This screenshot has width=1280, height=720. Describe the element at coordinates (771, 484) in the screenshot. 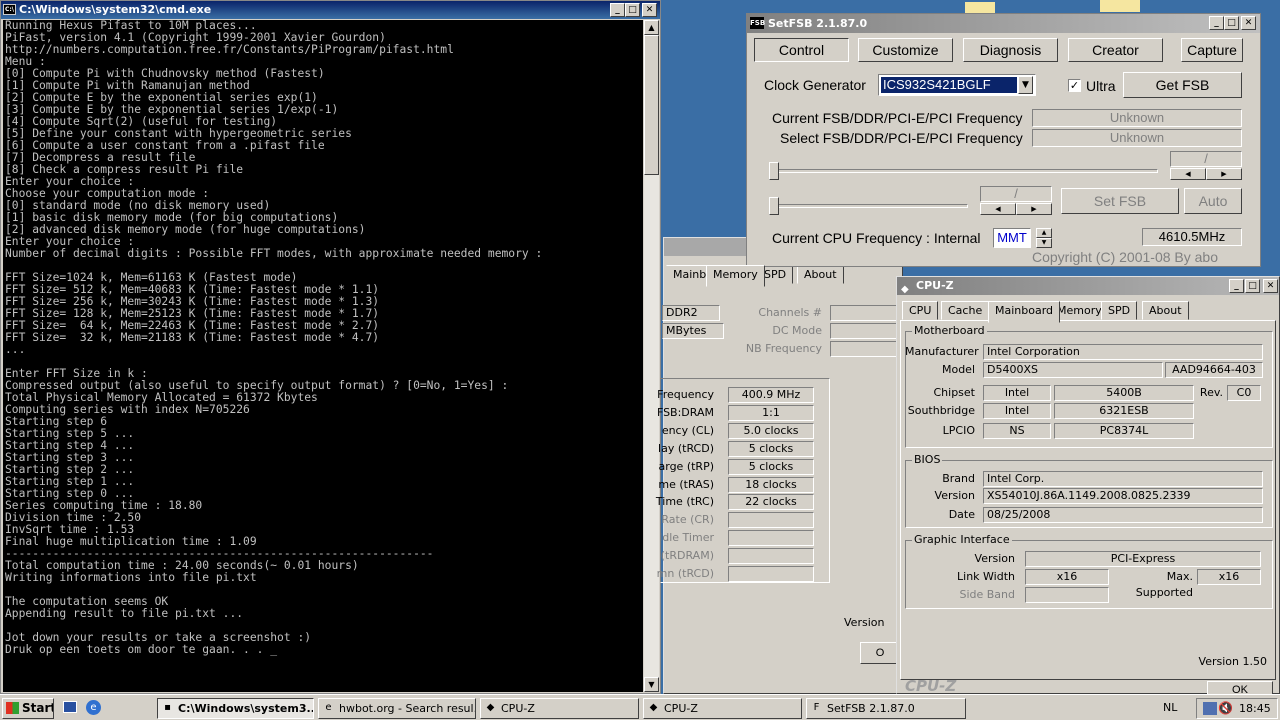

I see `timing-value-field: 18 clocks` at that location.